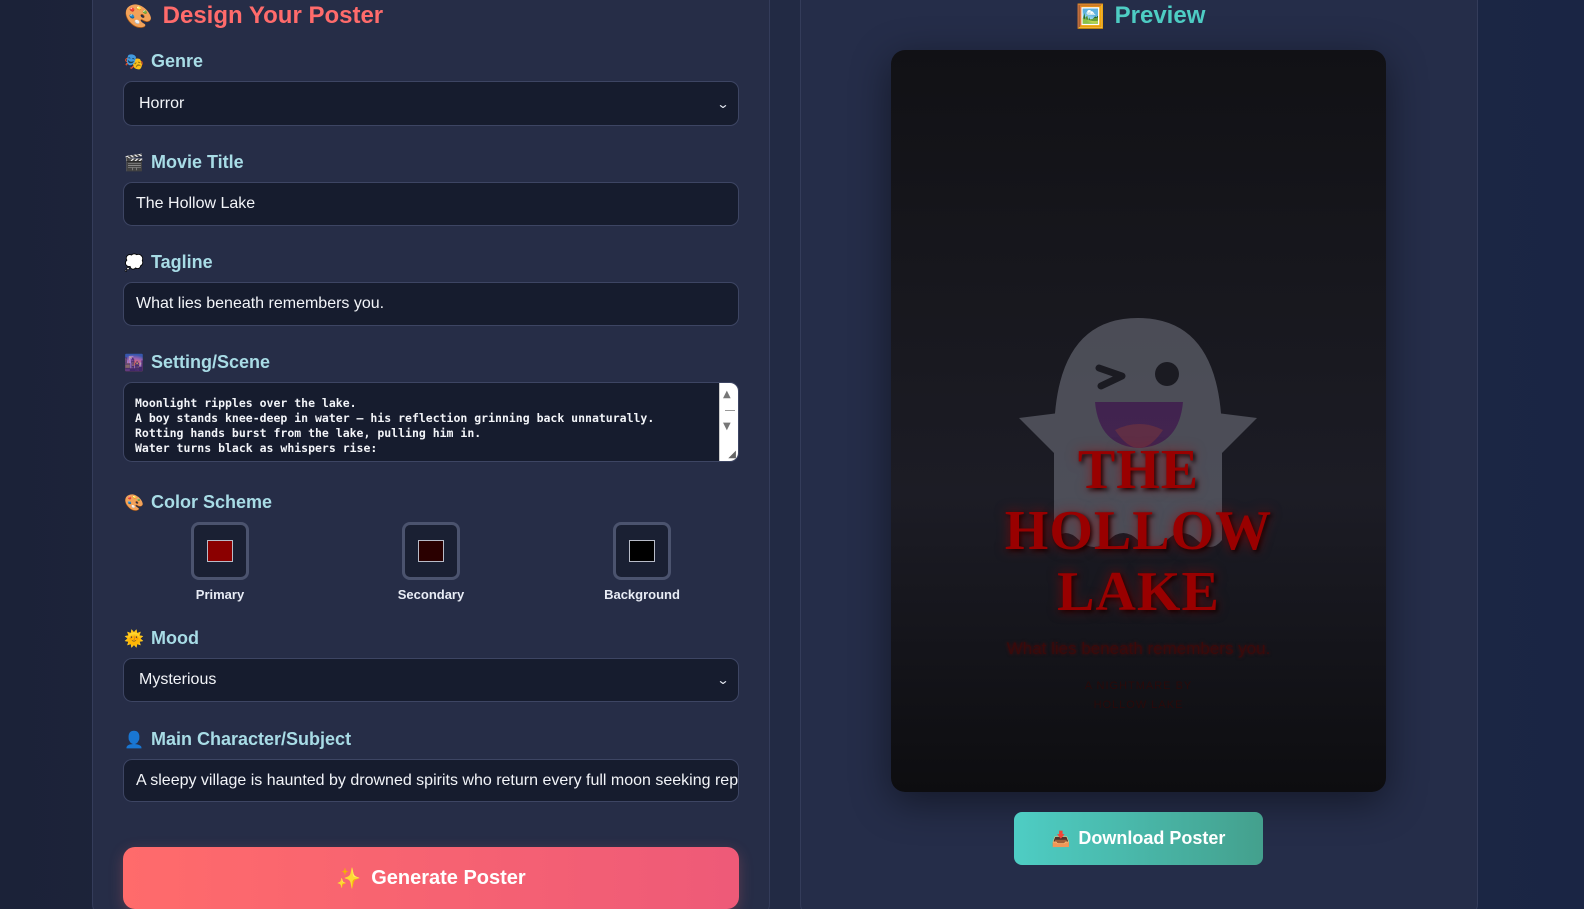  I want to click on sparkles-icon: ✨, so click(349, 878).